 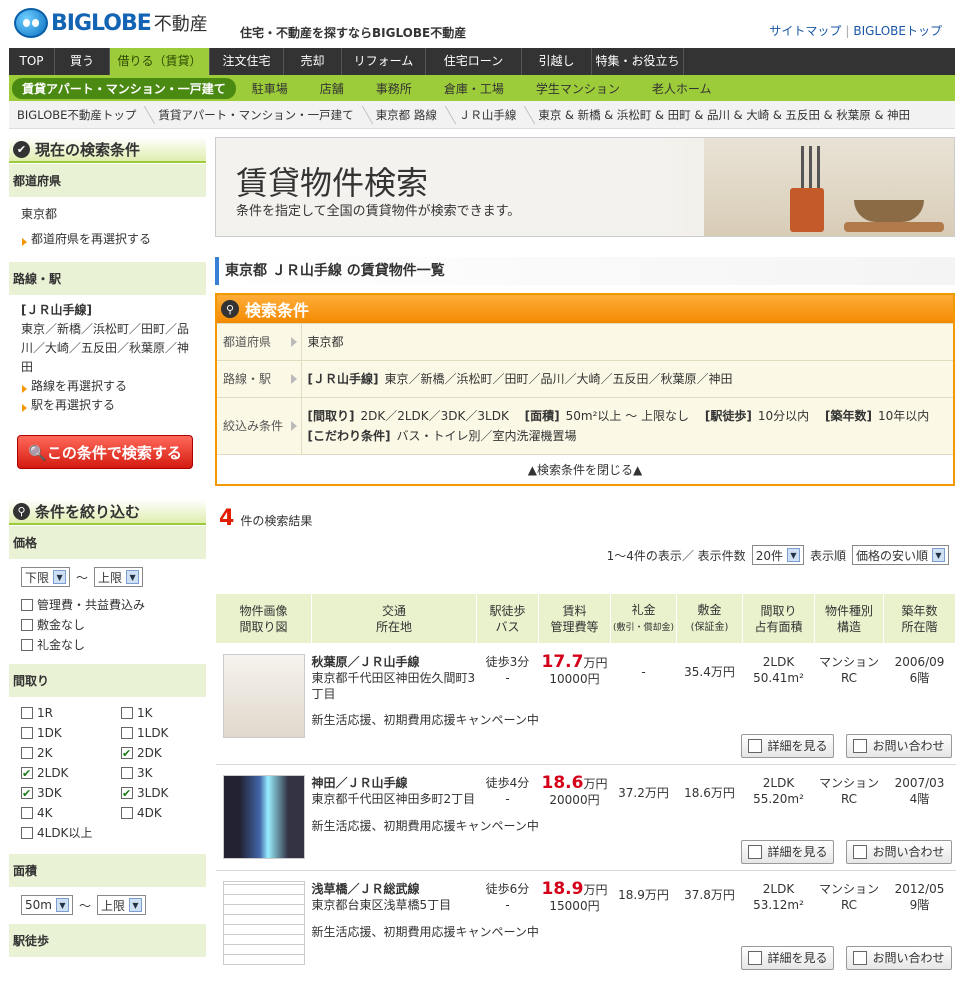 I want to click on reikin: 18.9万円, so click(x=643, y=892).